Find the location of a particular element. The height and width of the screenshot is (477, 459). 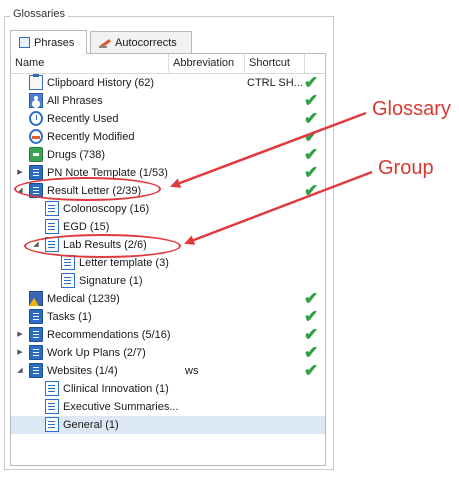

glossaries-title: Glossaries is located at coordinates (39, 14).